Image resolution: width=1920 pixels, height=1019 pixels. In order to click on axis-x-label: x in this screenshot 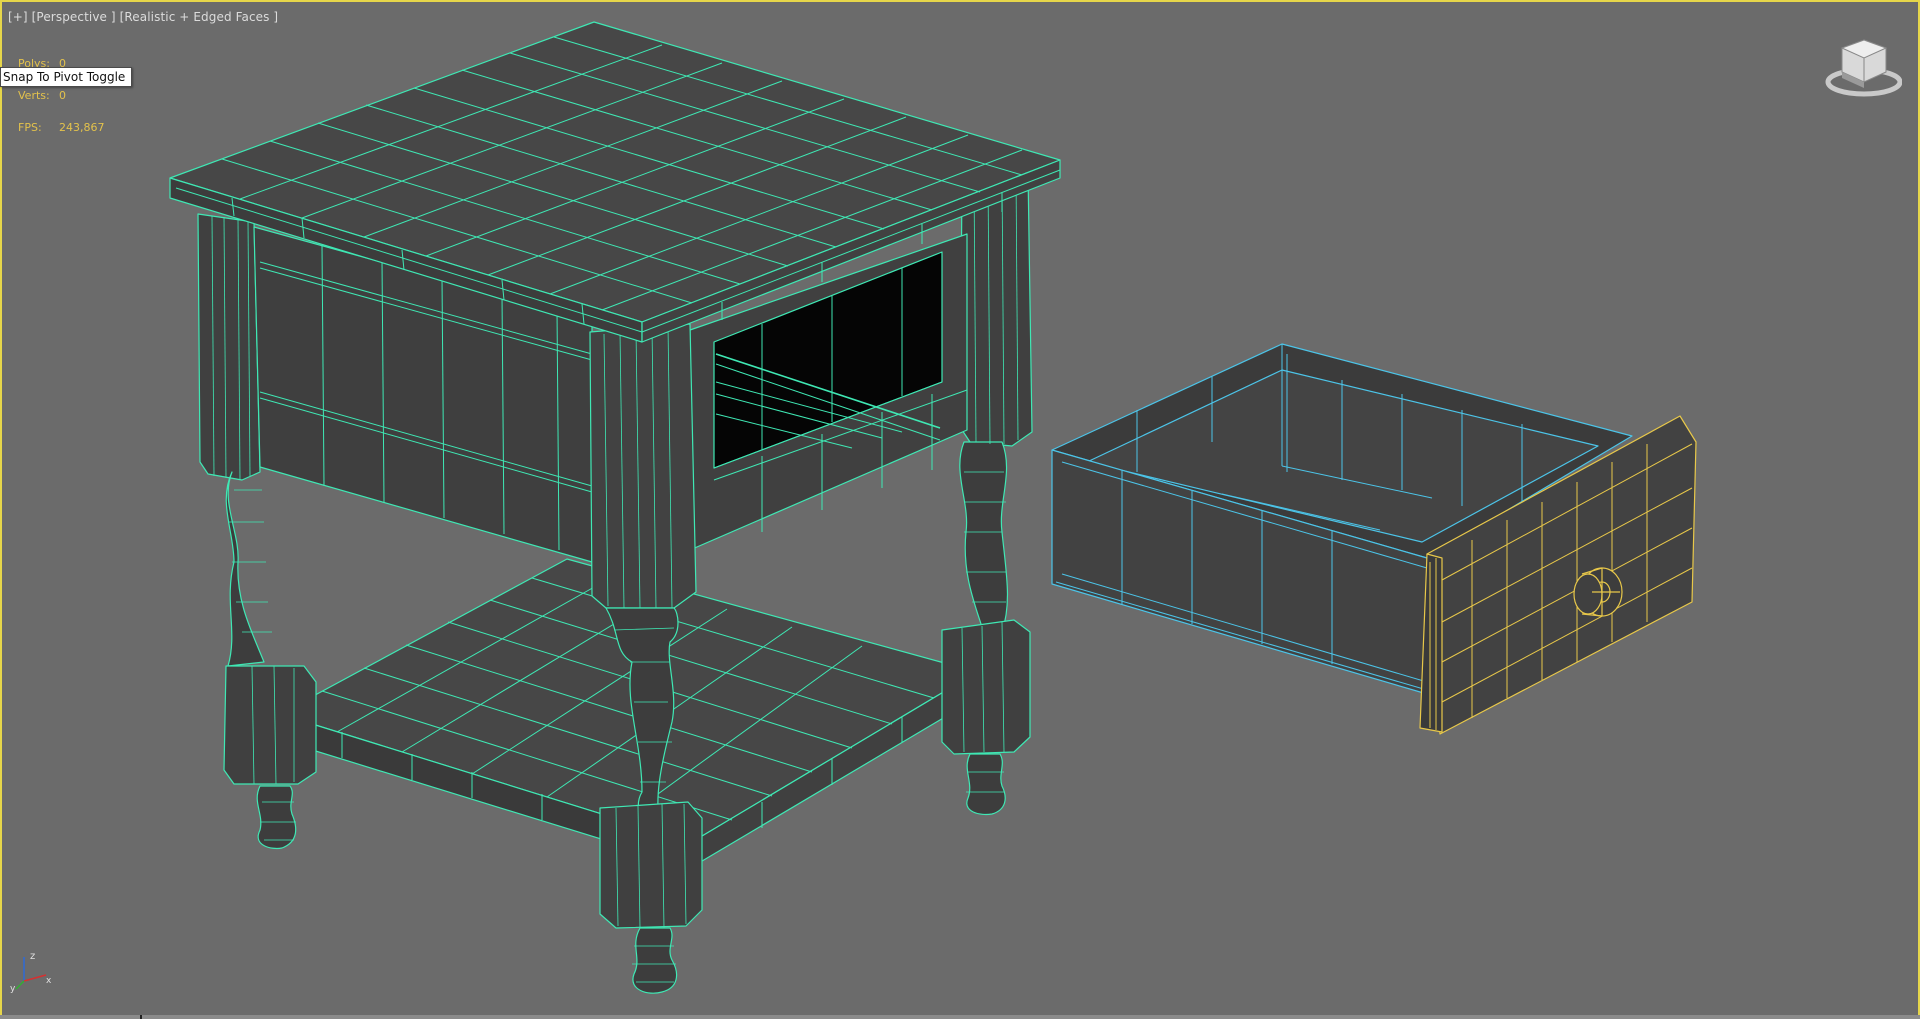, I will do `click(49, 981)`.